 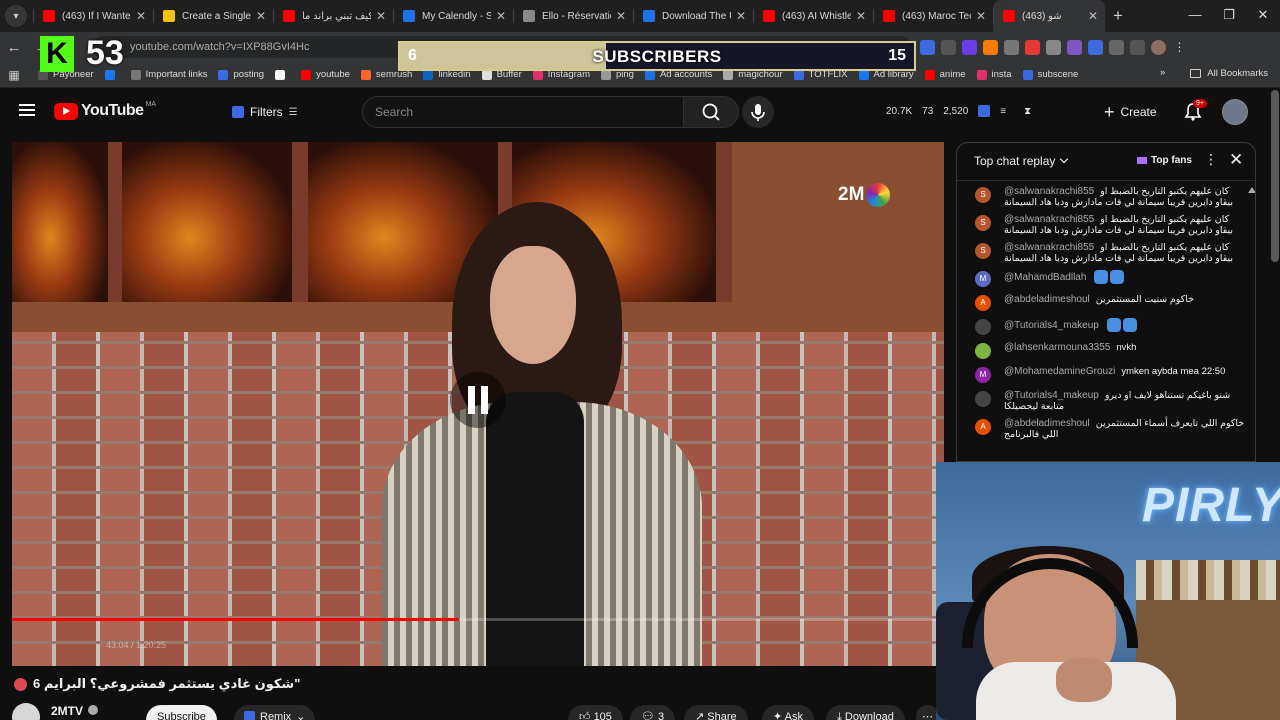 I want to click on browser-tab: (463) شو ✕, so click(x=1049, y=16).